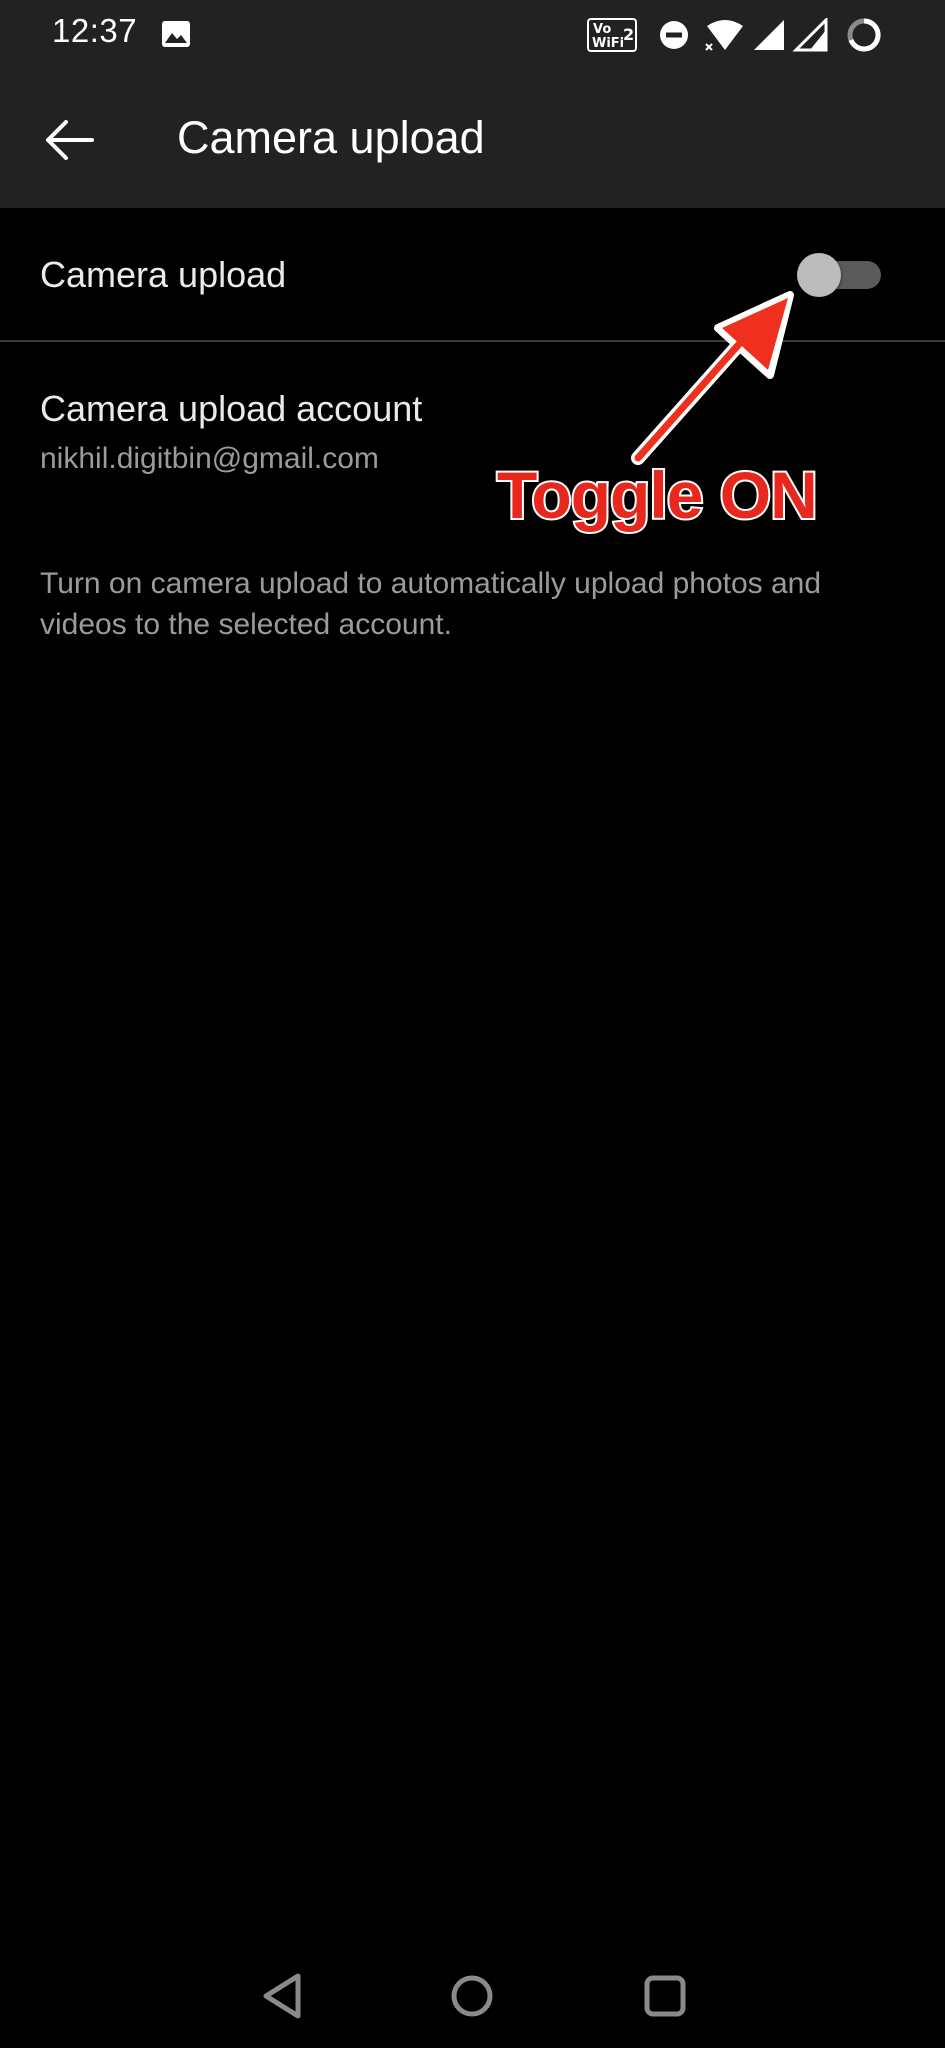  What do you see at coordinates (725, 37) in the screenshot?
I see `wifi-icon` at bounding box center [725, 37].